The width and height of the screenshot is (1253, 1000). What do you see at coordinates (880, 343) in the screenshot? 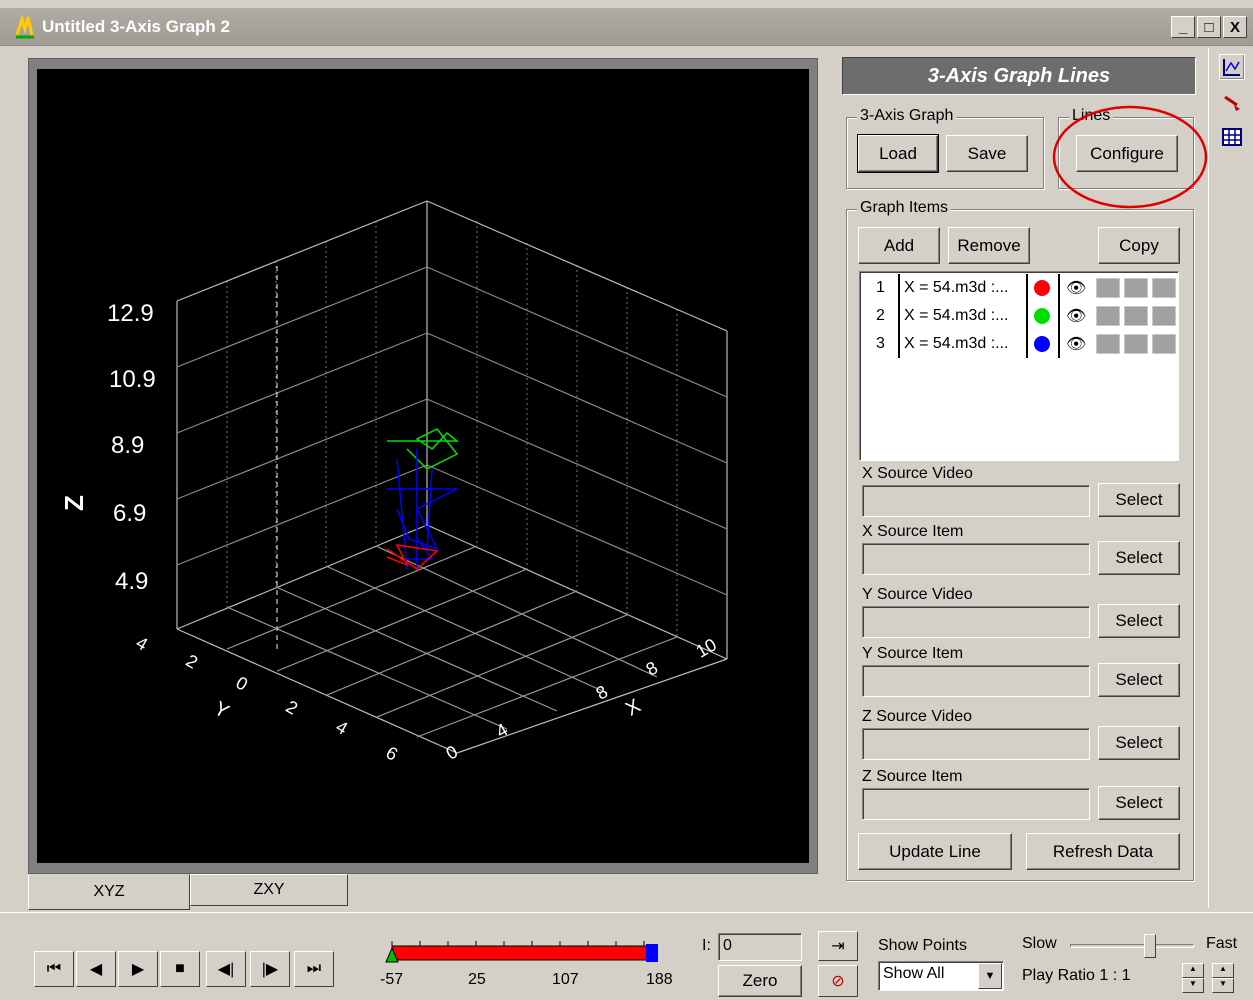
I see `item-number: 3` at bounding box center [880, 343].